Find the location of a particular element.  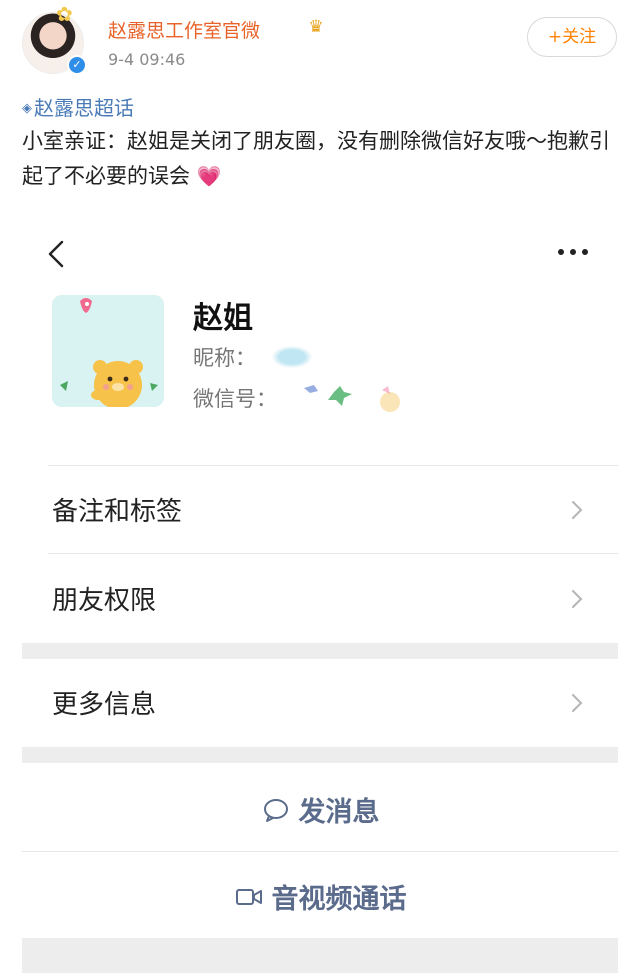

super-topic-label: 赵露思超话 is located at coordinates (84, 108).